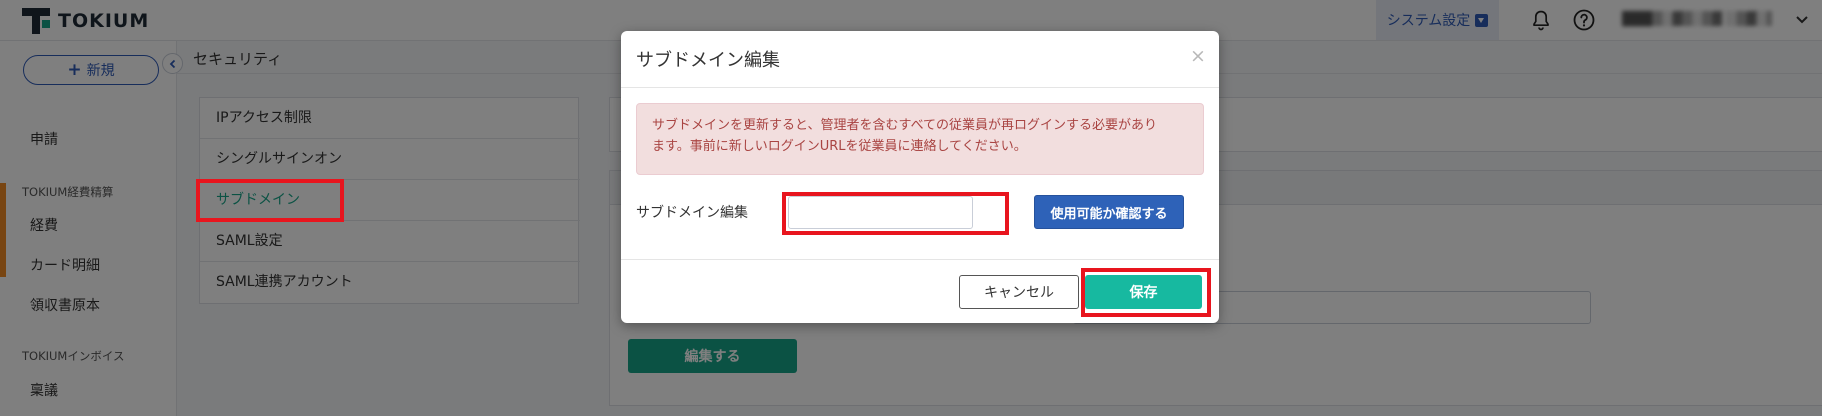 This screenshot has height=416, width=1822. Describe the element at coordinates (708, 60) in the screenshot. I see `modal-title: サブドメイン編集` at that location.